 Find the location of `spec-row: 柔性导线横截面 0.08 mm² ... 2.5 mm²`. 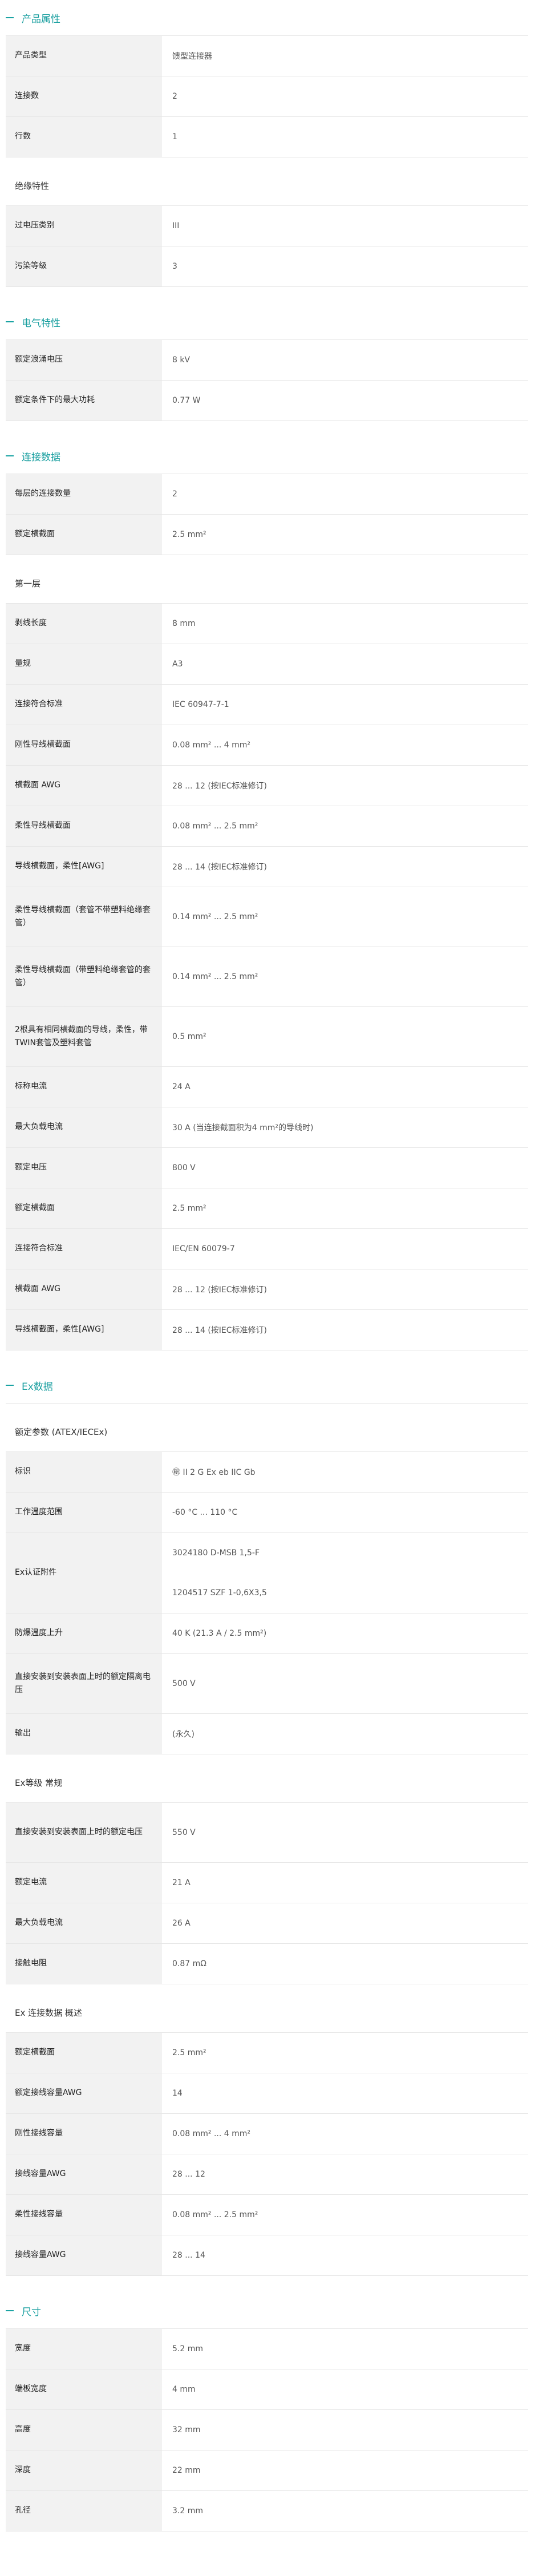

spec-row: 柔性导线横截面 0.08 mm² ... 2.5 mm² is located at coordinates (267, 826).